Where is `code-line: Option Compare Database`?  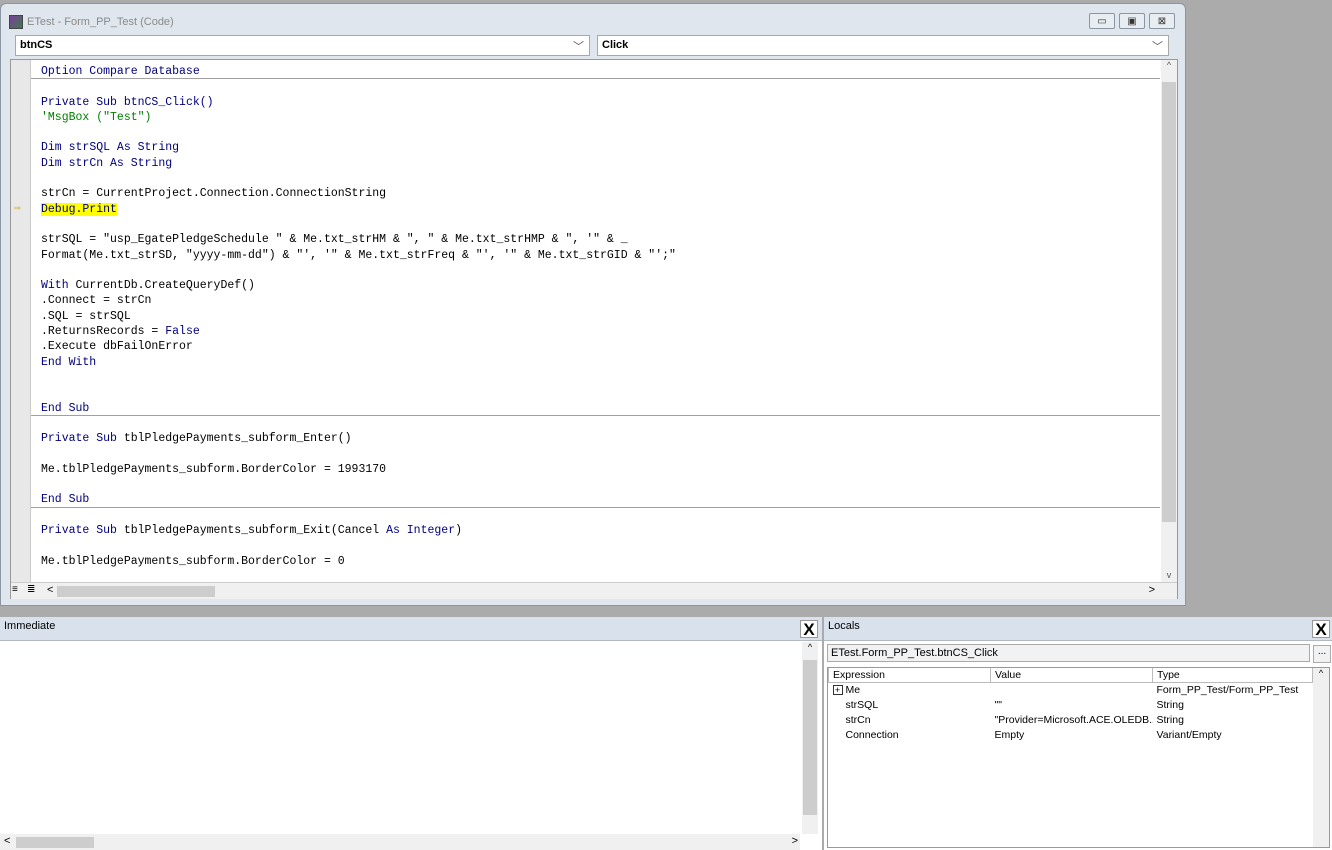
code-line: Option Compare Database is located at coordinates (595, 72).